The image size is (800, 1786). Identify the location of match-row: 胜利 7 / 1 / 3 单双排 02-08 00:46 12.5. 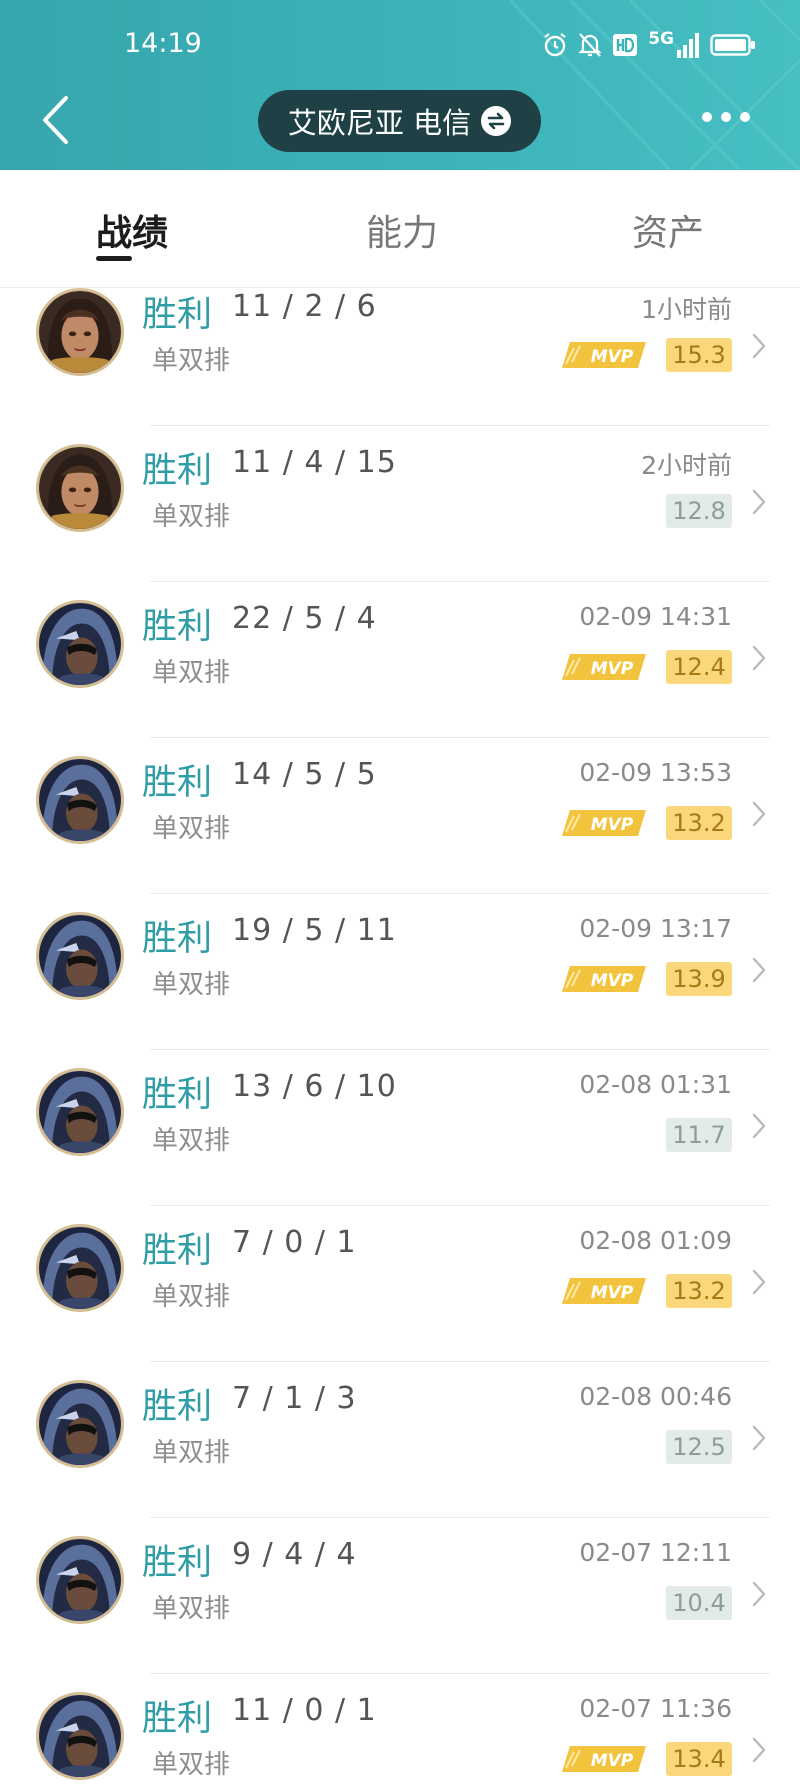
(400, 1440).